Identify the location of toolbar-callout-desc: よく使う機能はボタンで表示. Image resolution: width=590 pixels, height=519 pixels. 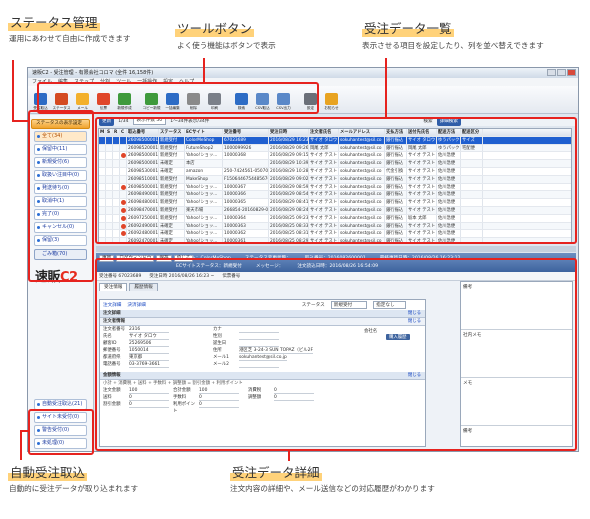
(226, 45).